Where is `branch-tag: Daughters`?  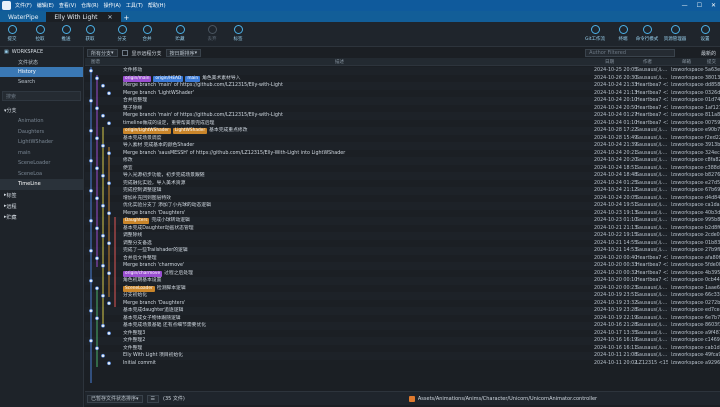 branch-tag: Daughters is located at coordinates (136, 221).